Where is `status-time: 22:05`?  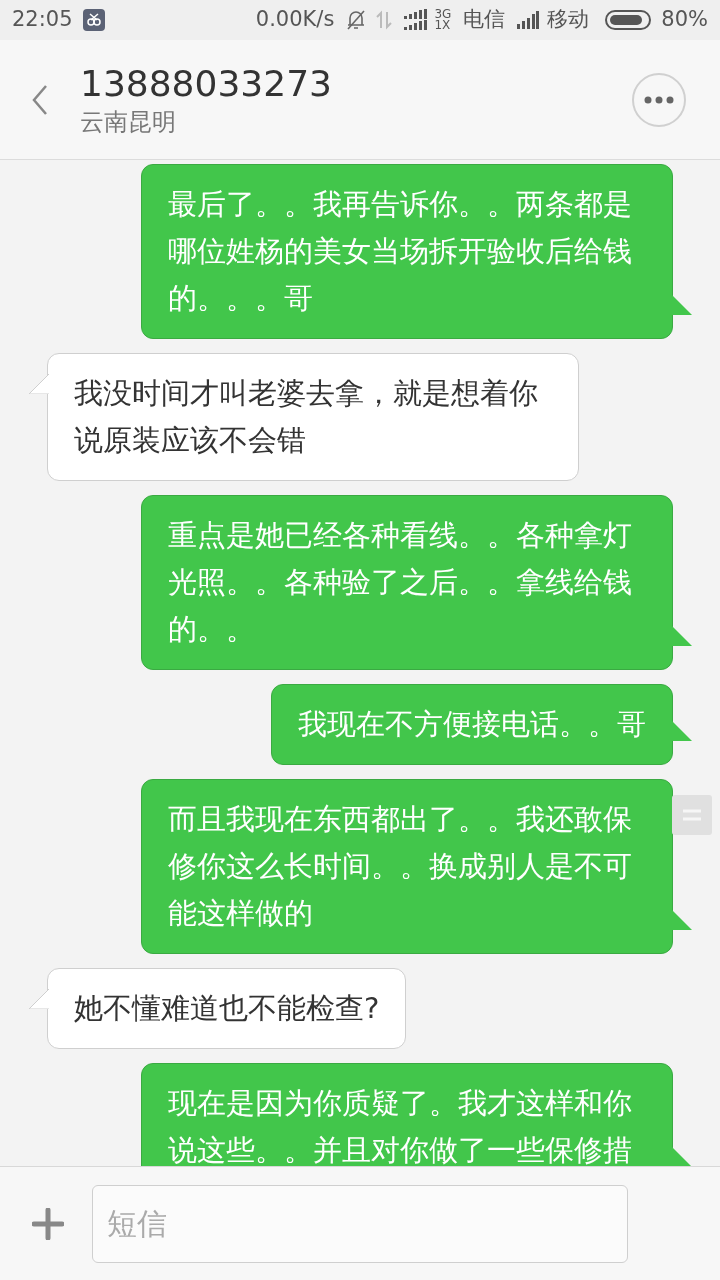 status-time: 22:05 is located at coordinates (42, 20).